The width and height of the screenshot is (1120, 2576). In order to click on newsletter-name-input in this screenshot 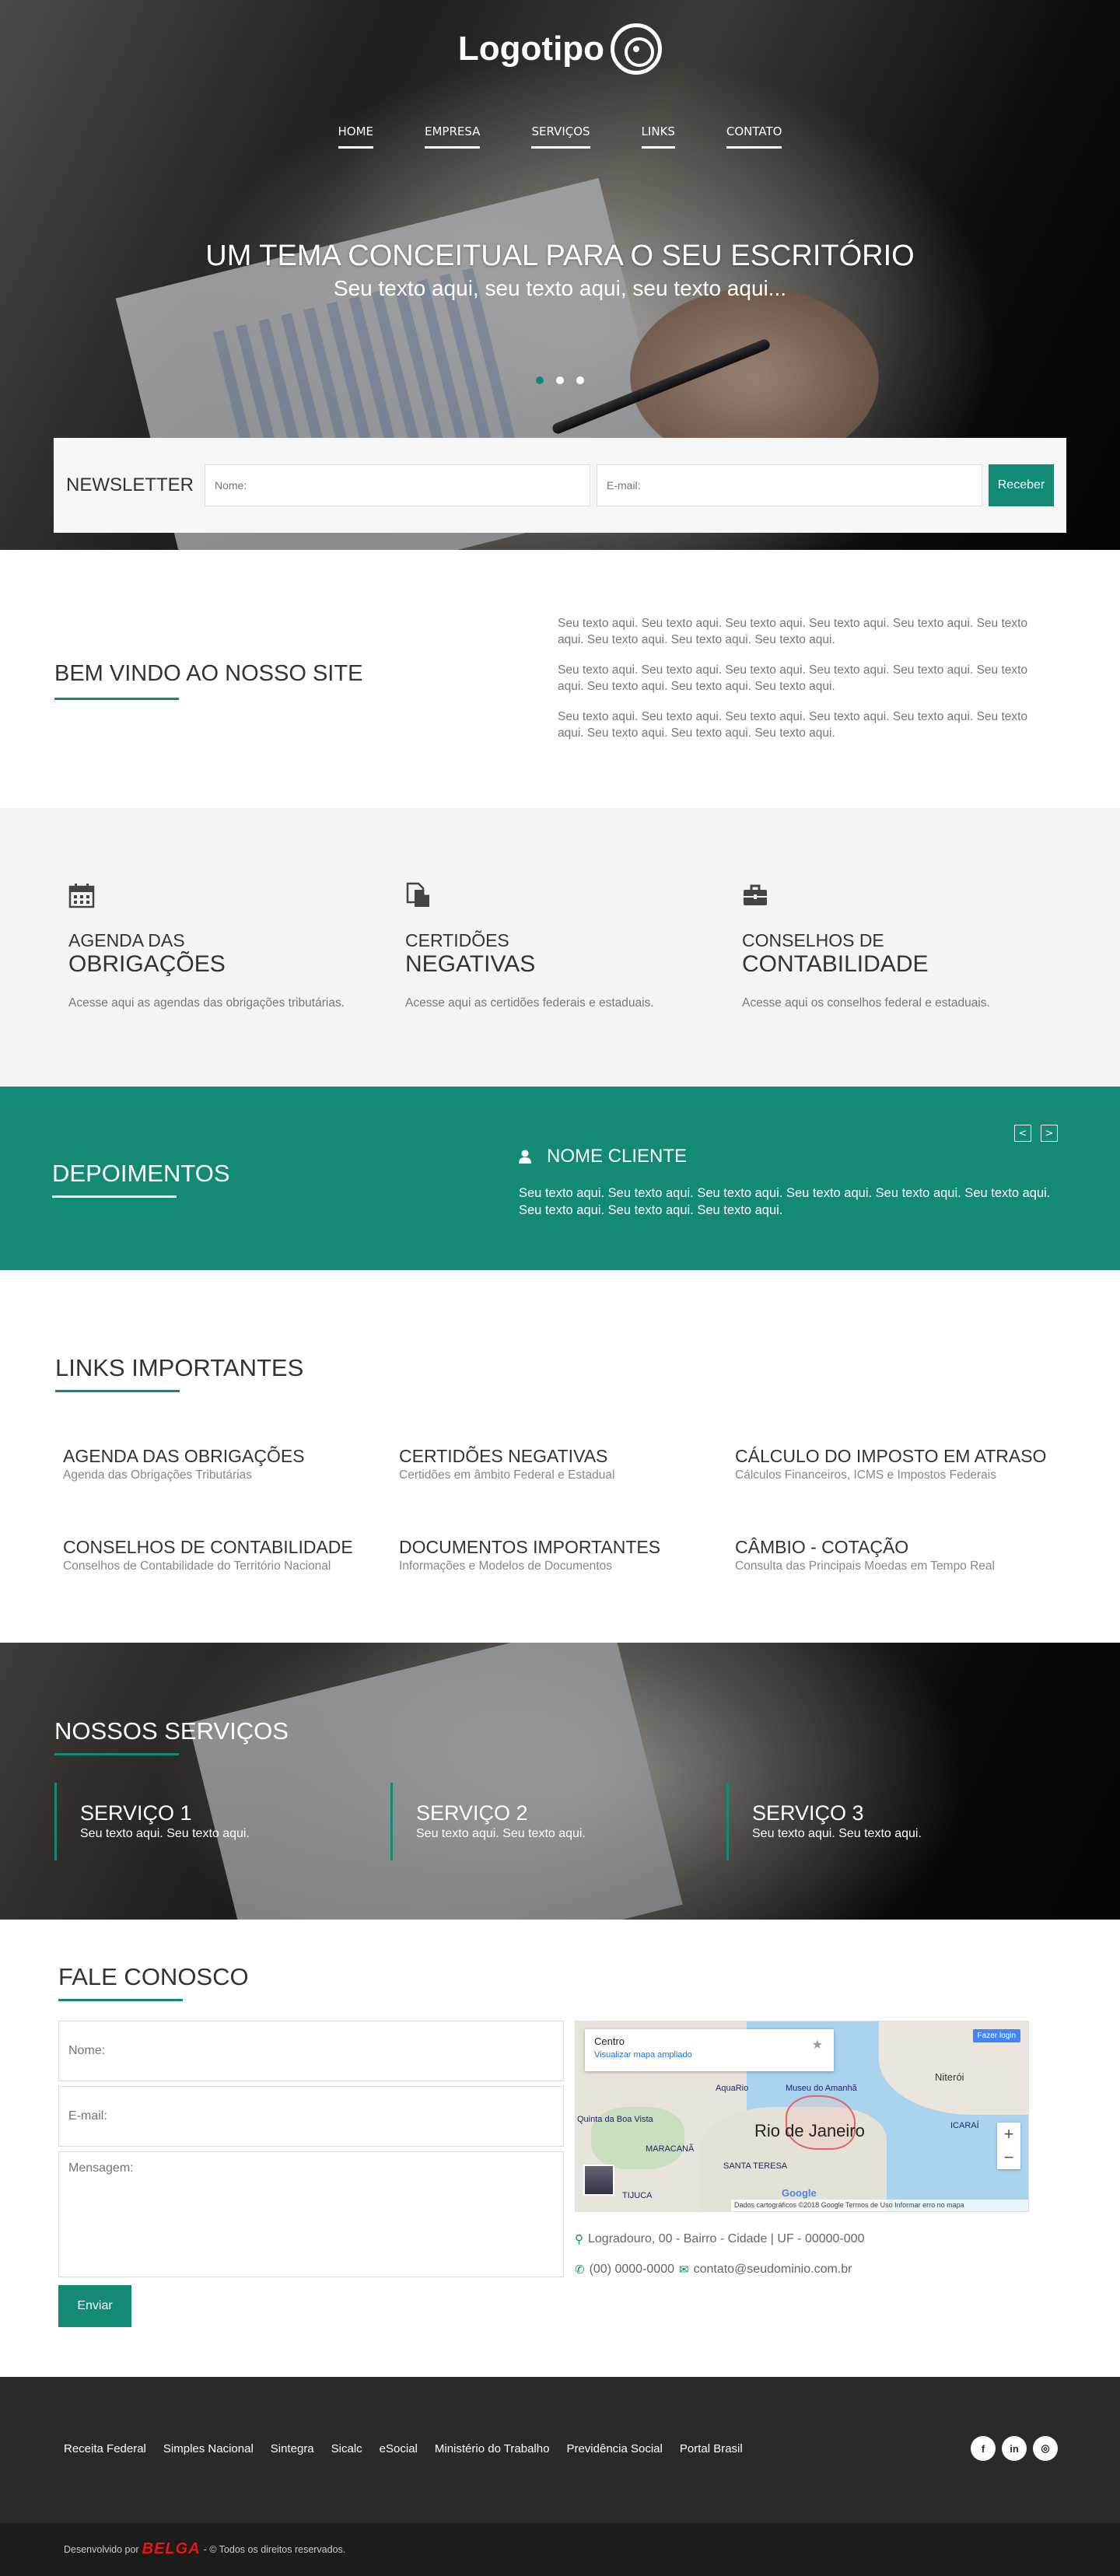, I will do `click(398, 485)`.